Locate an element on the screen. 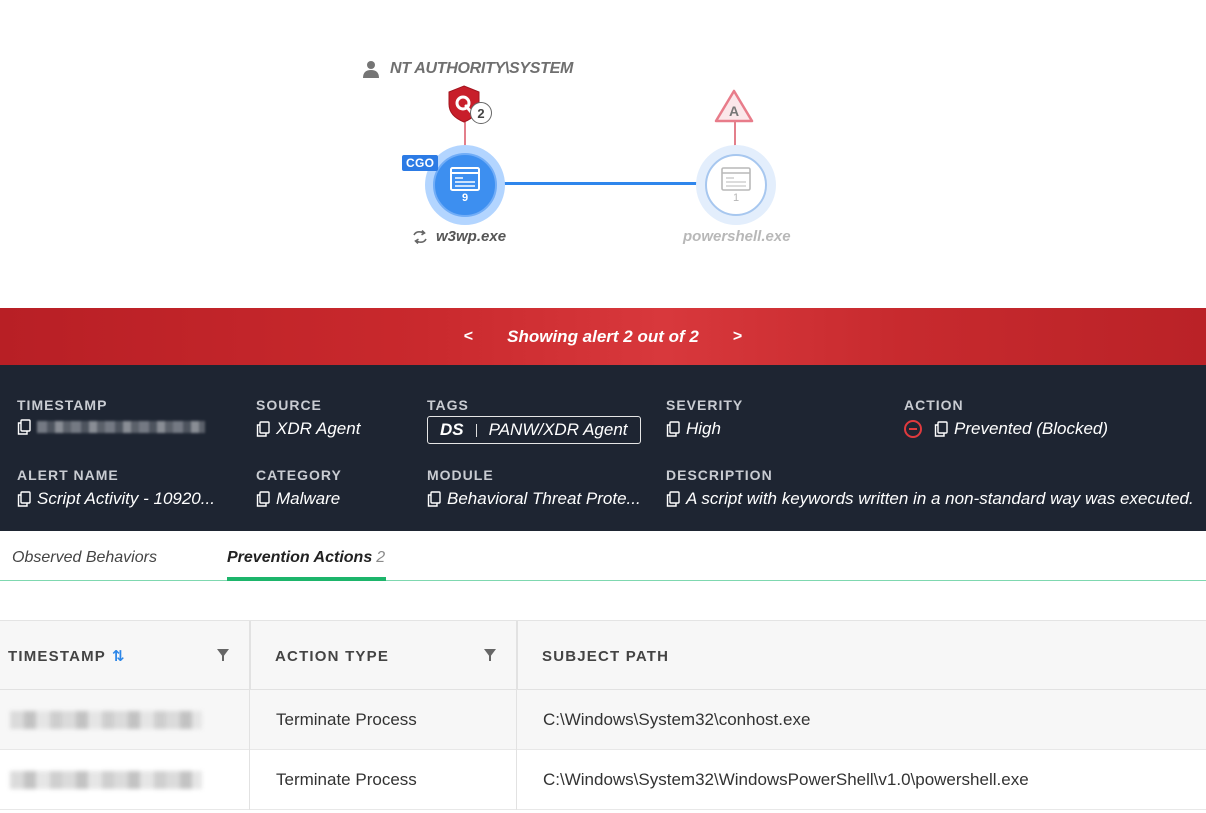 This screenshot has width=1206, height=813. field-value: DS PANW/XDR Agent is located at coordinates (534, 430).